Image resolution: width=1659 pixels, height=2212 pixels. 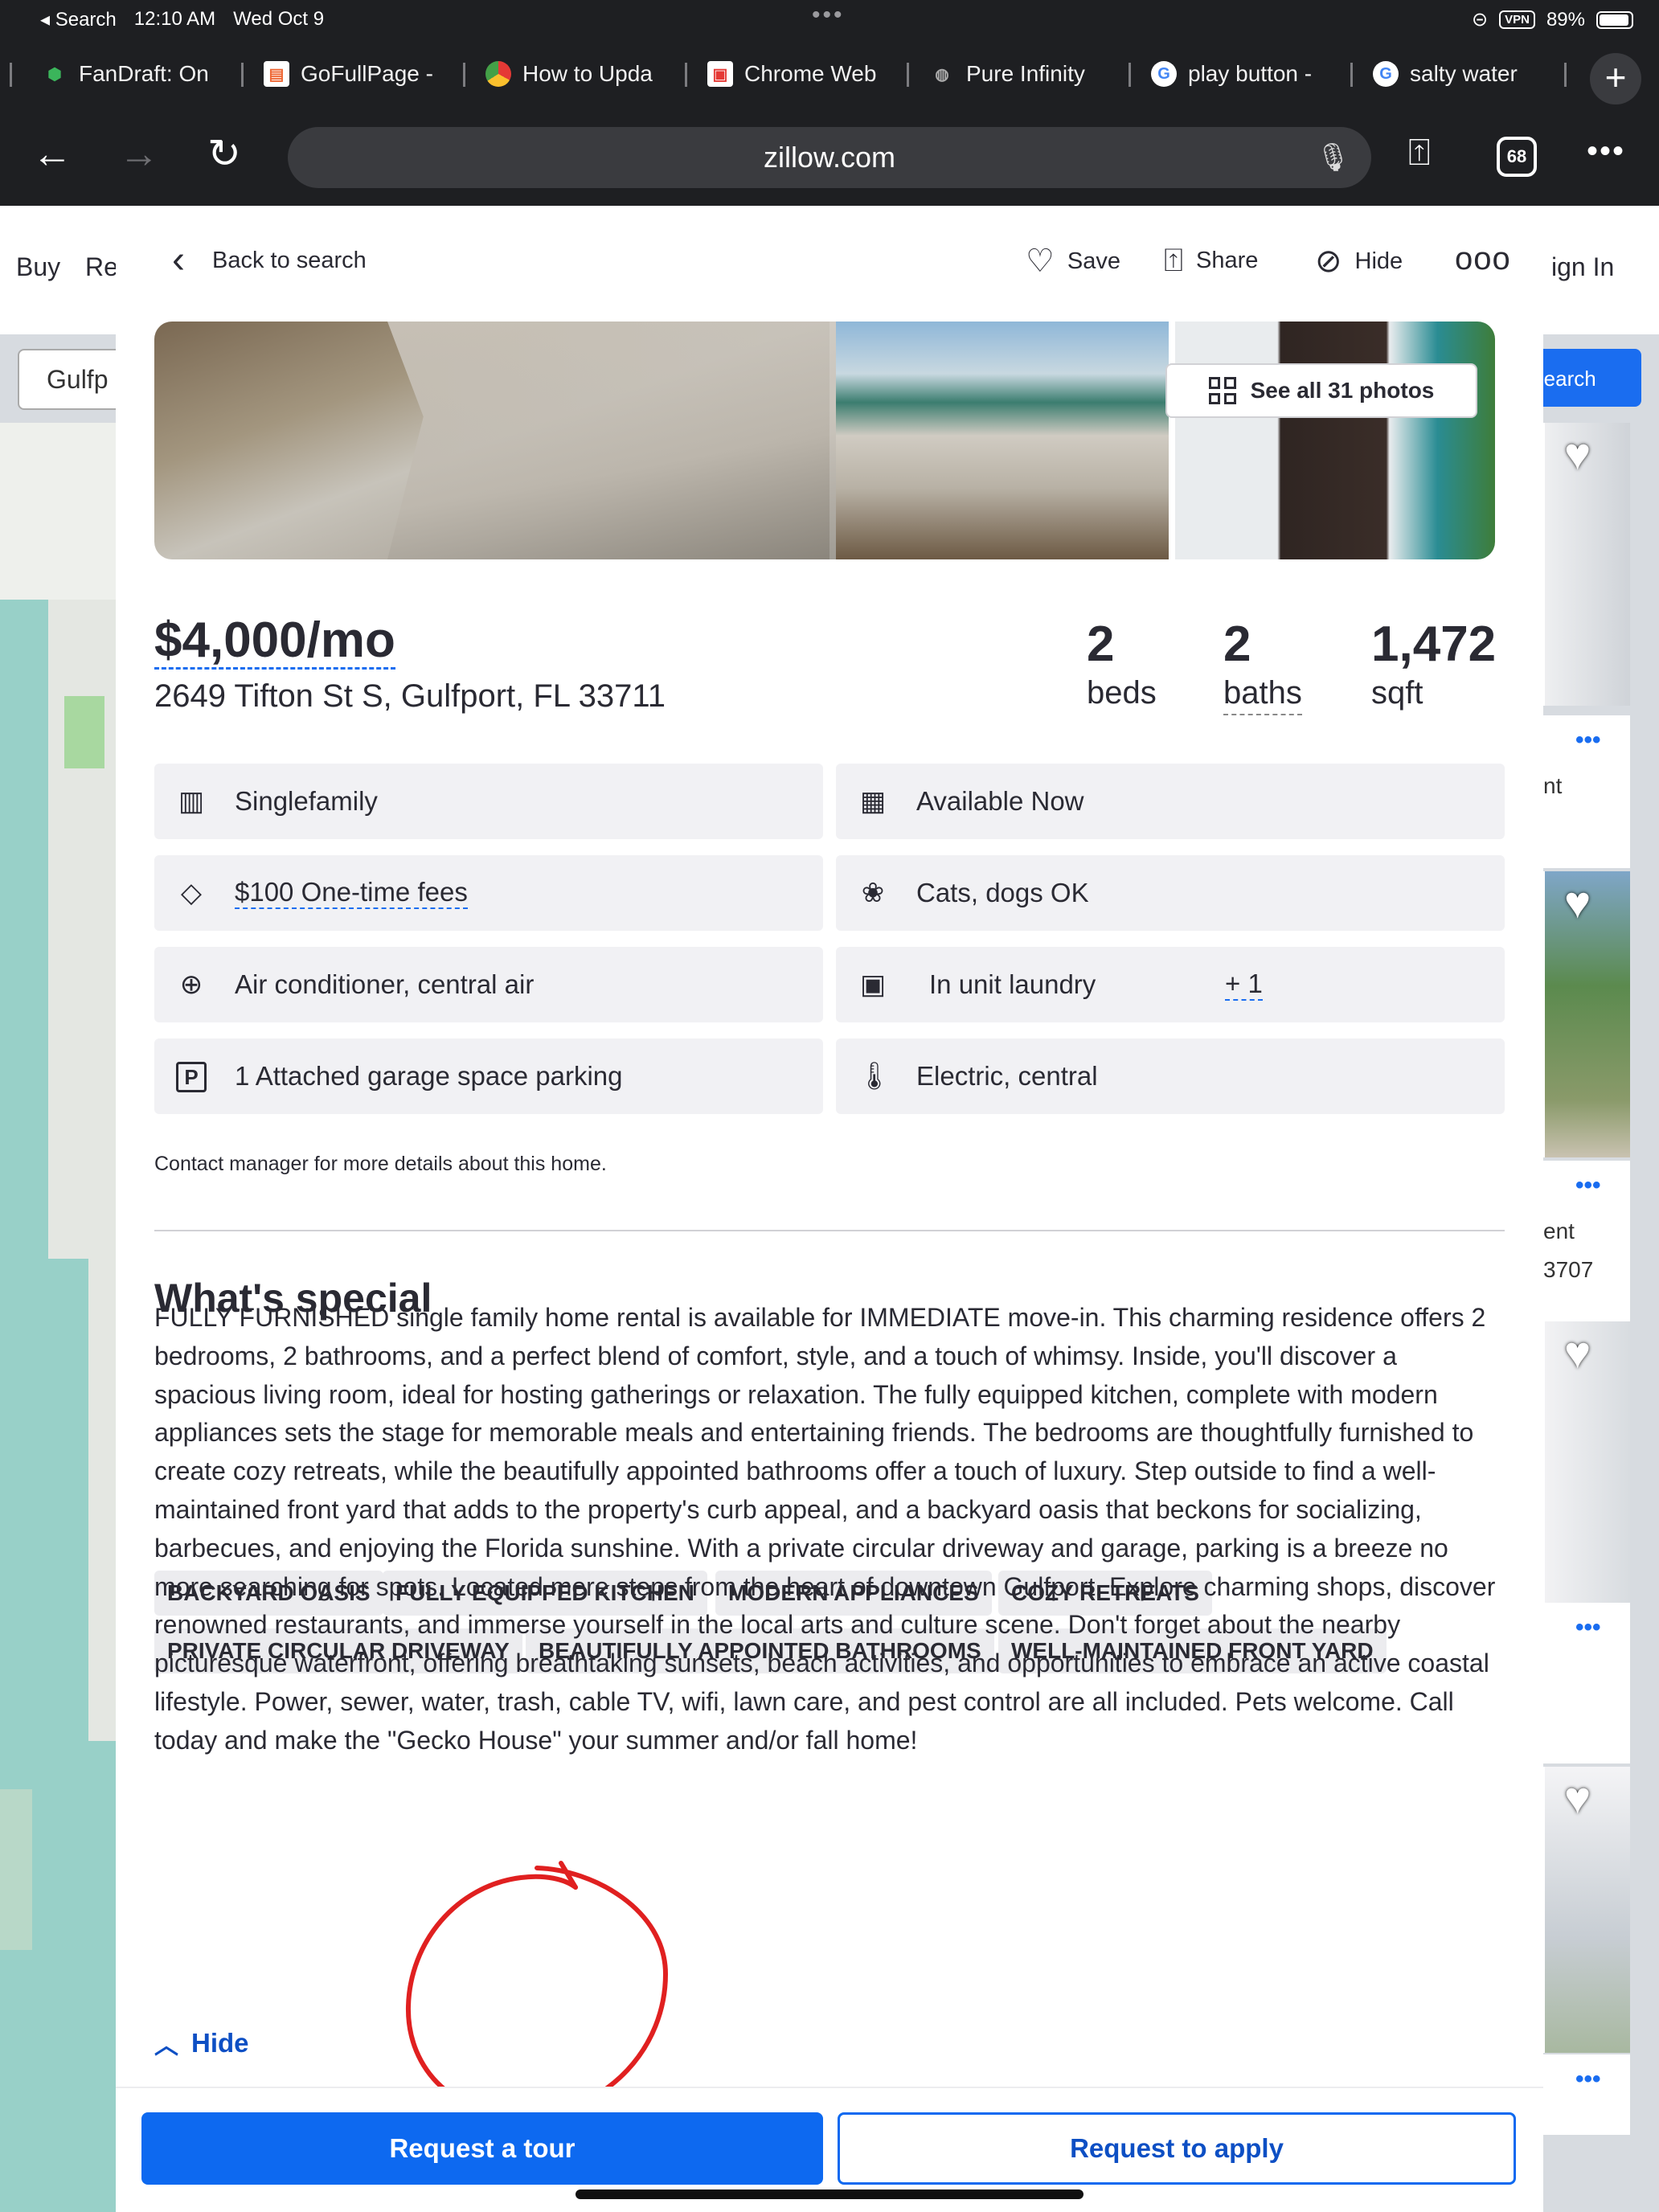 What do you see at coordinates (1606, 151) in the screenshot?
I see `more-menu-icon: •••` at bounding box center [1606, 151].